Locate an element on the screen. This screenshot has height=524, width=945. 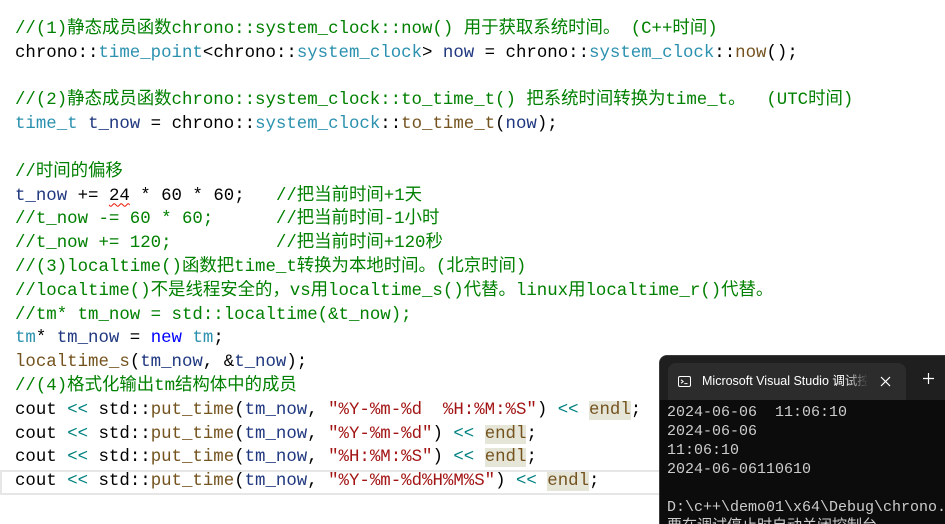
console-output-line: 11:06:10 is located at coordinates (703, 450).